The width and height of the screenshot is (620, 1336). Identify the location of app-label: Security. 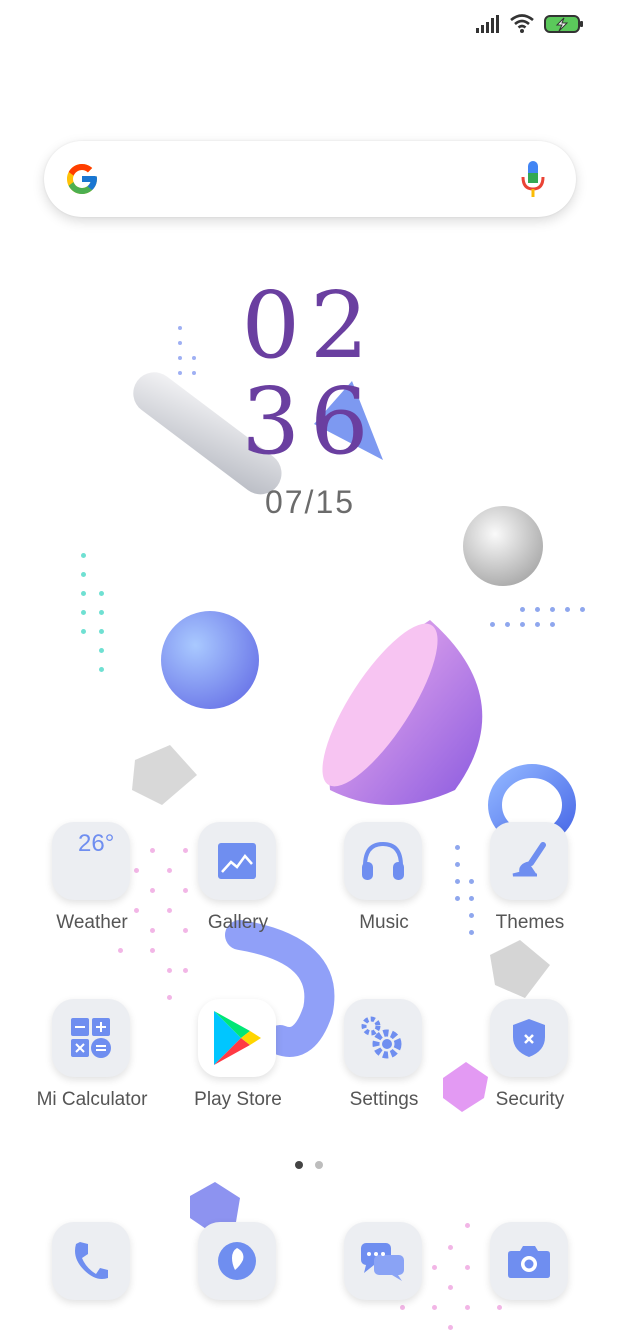
(530, 1099).